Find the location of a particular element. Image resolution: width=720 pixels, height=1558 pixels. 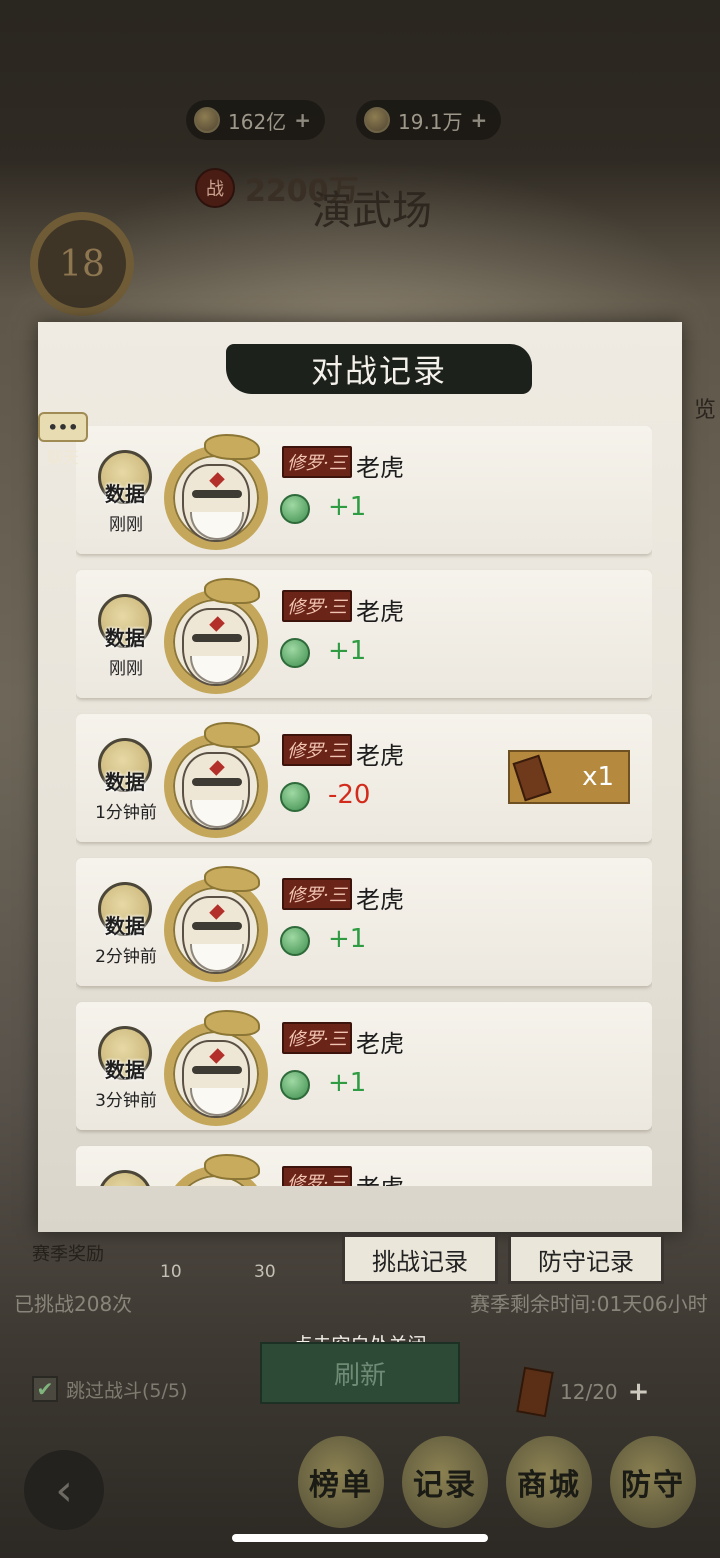

season-reward-label: 赛季奖励 is located at coordinates (68, 1254).